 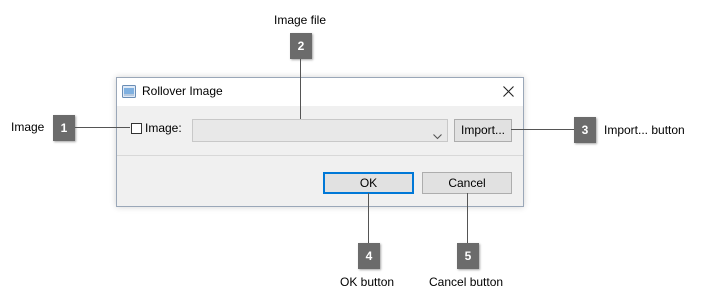 What do you see at coordinates (182, 91) in the screenshot?
I see `dialog-title: Rollover Image` at bounding box center [182, 91].